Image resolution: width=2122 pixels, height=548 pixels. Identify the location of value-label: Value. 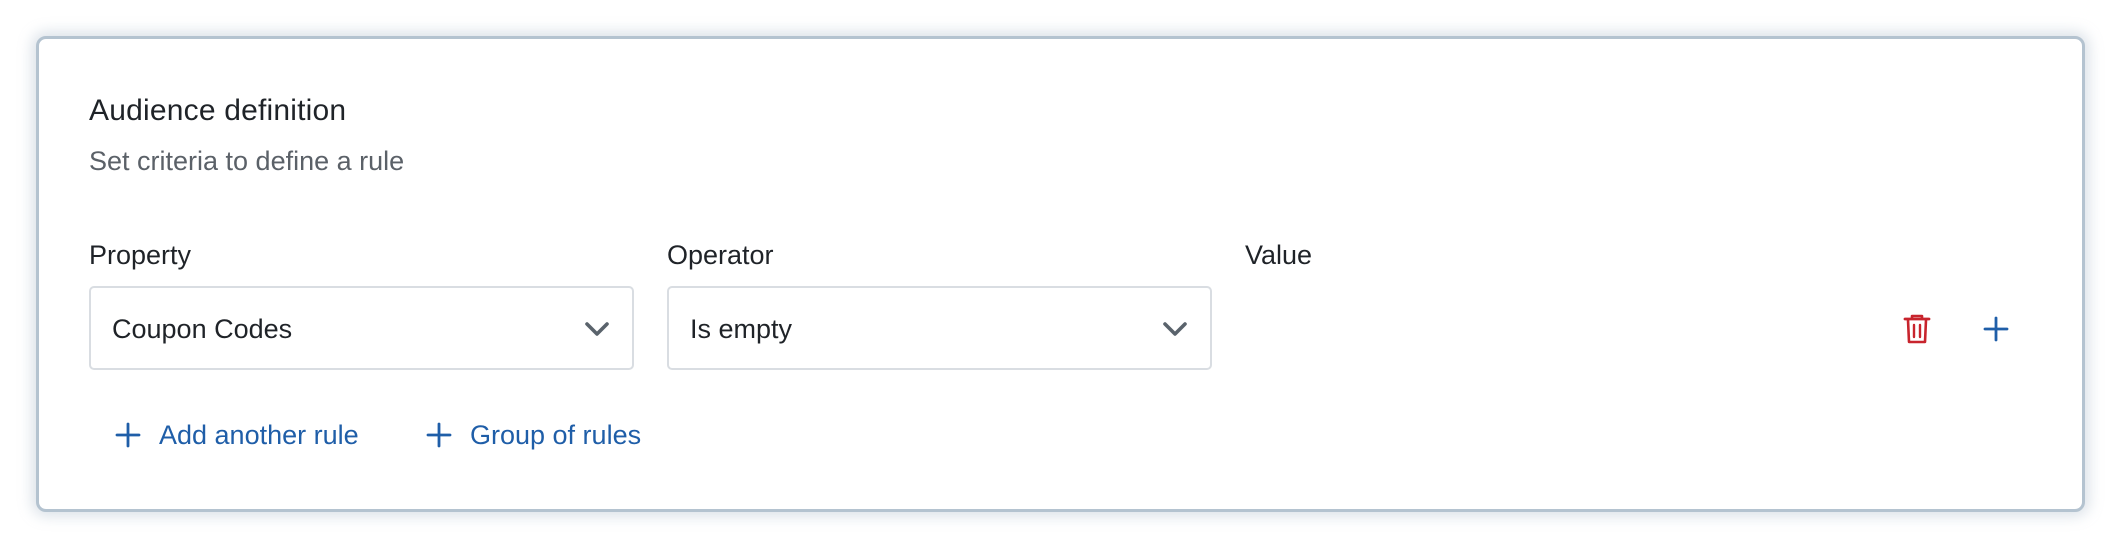
(1279, 255).